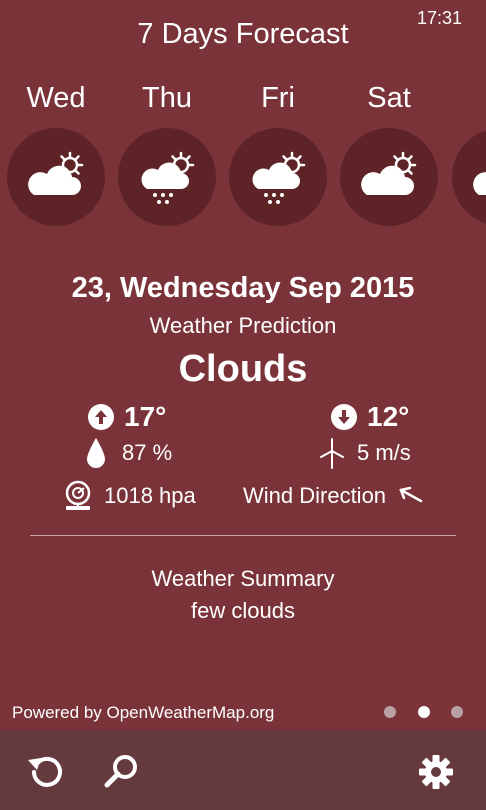 This screenshot has height=810, width=486. I want to click on search-icon, so click(120, 771).